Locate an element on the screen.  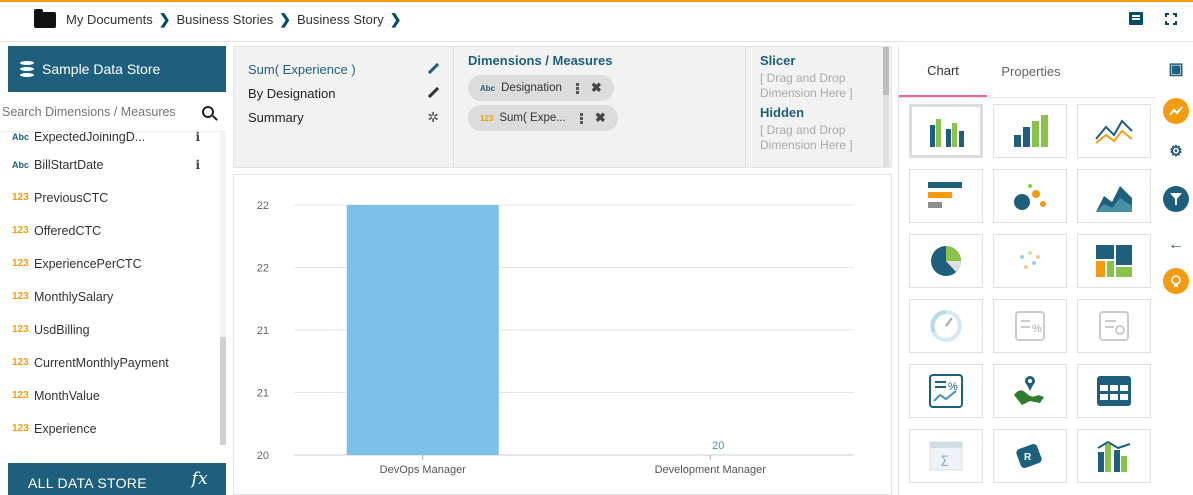
dimension-chip: Abc Designation ✖ is located at coordinates (541, 88).